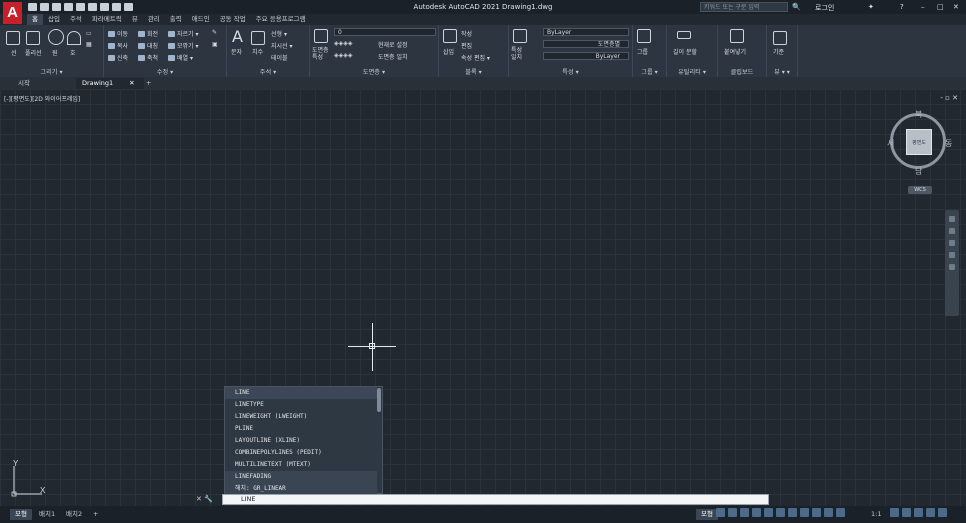 This screenshot has width=966, height=523. Describe the element at coordinates (466, 33) in the screenshot. I see `create-block-button: 작성` at that location.